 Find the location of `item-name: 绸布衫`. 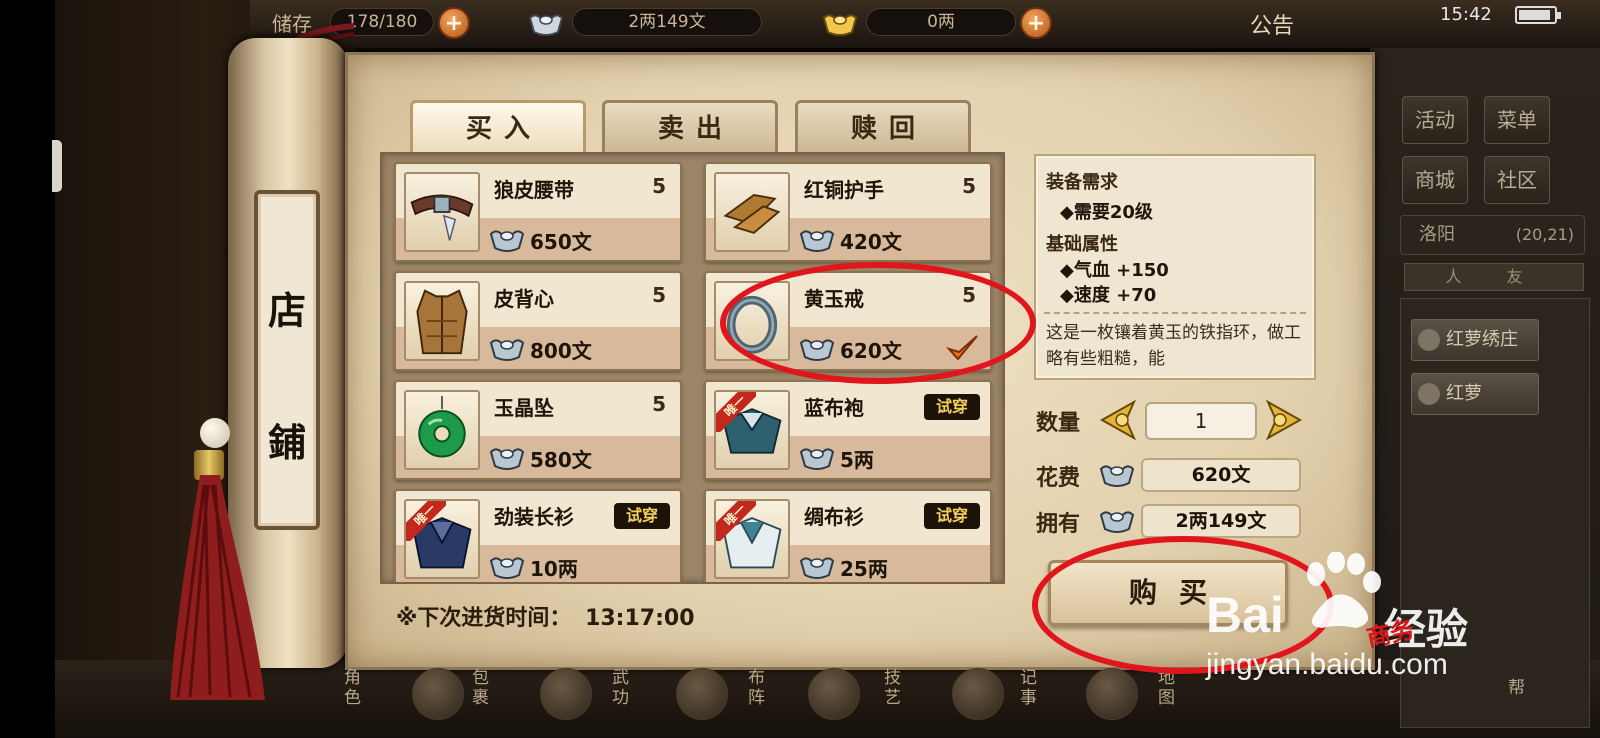

item-name: 绸布衫 is located at coordinates (834, 517).